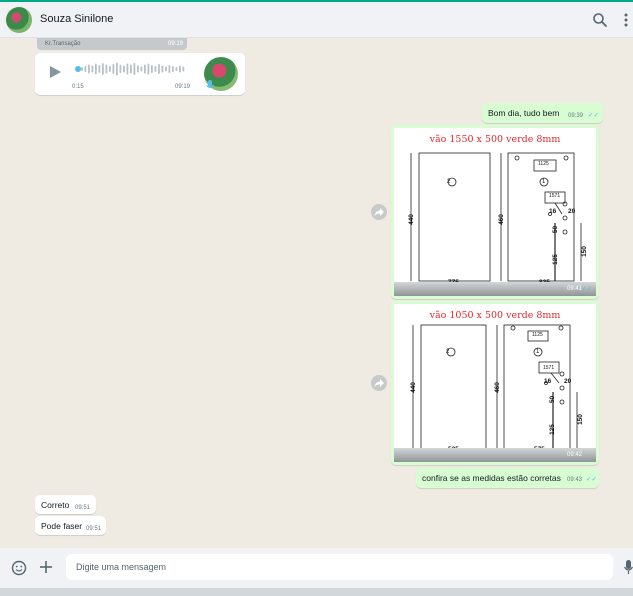  Describe the element at coordinates (495, 139) in the screenshot. I see `drawing-title: vão 1550 x 500 verde 8mm` at that location.